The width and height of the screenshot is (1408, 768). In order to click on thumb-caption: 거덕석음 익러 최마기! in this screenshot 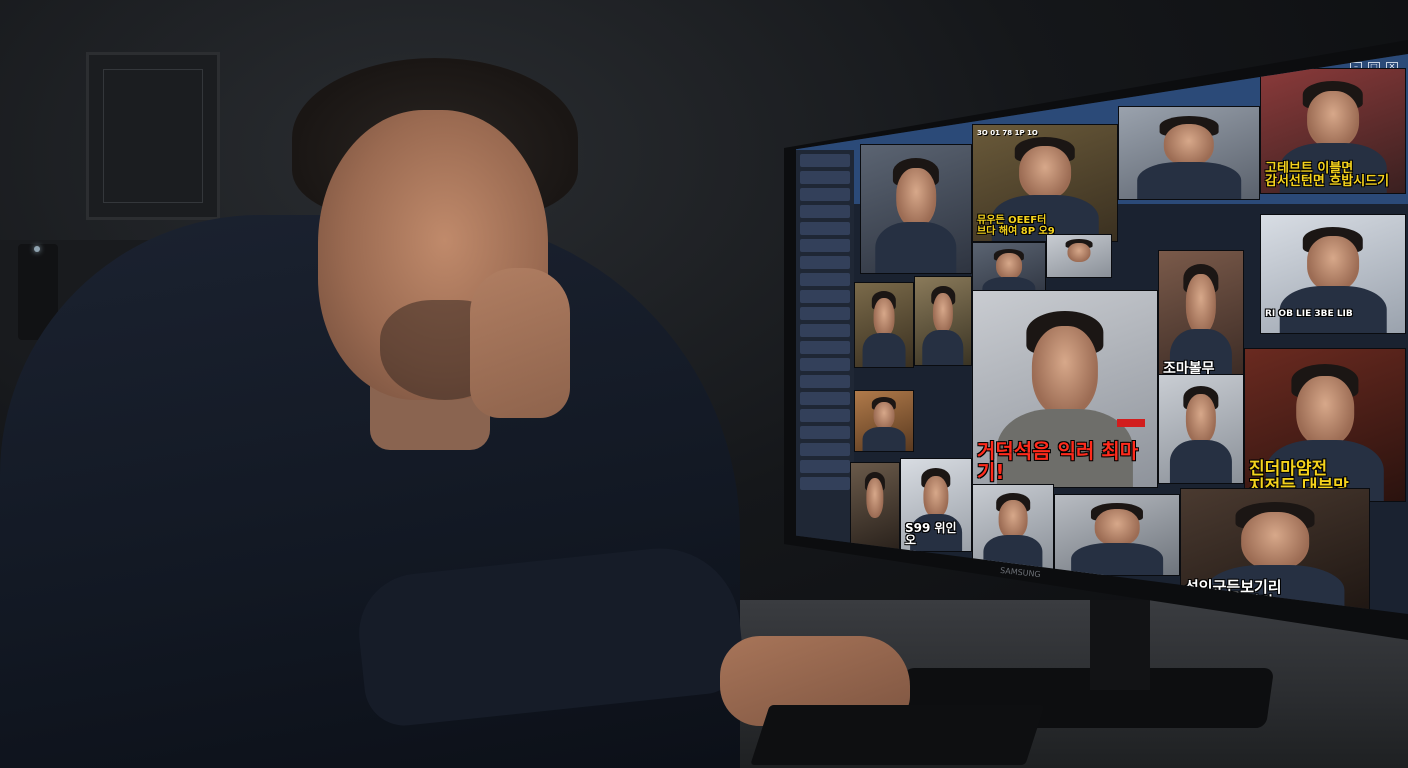, I will do `click(1058, 461)`.